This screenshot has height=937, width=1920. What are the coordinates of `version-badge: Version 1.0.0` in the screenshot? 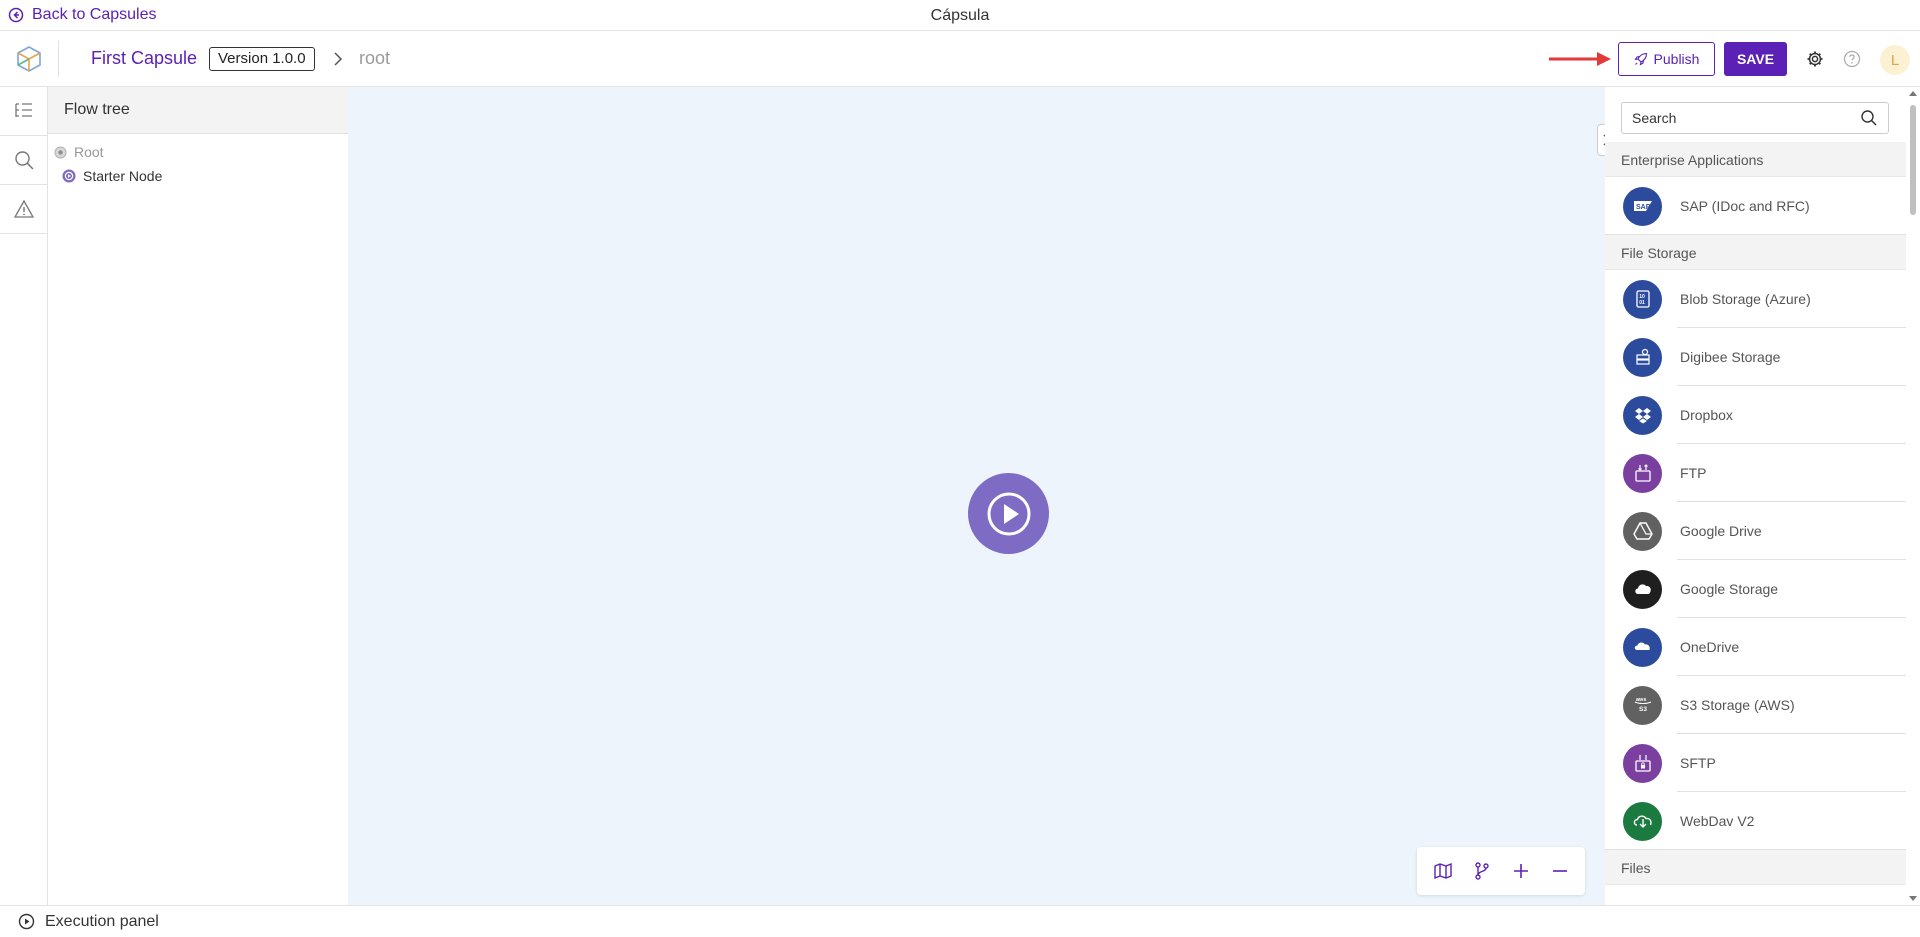 It's located at (262, 59).